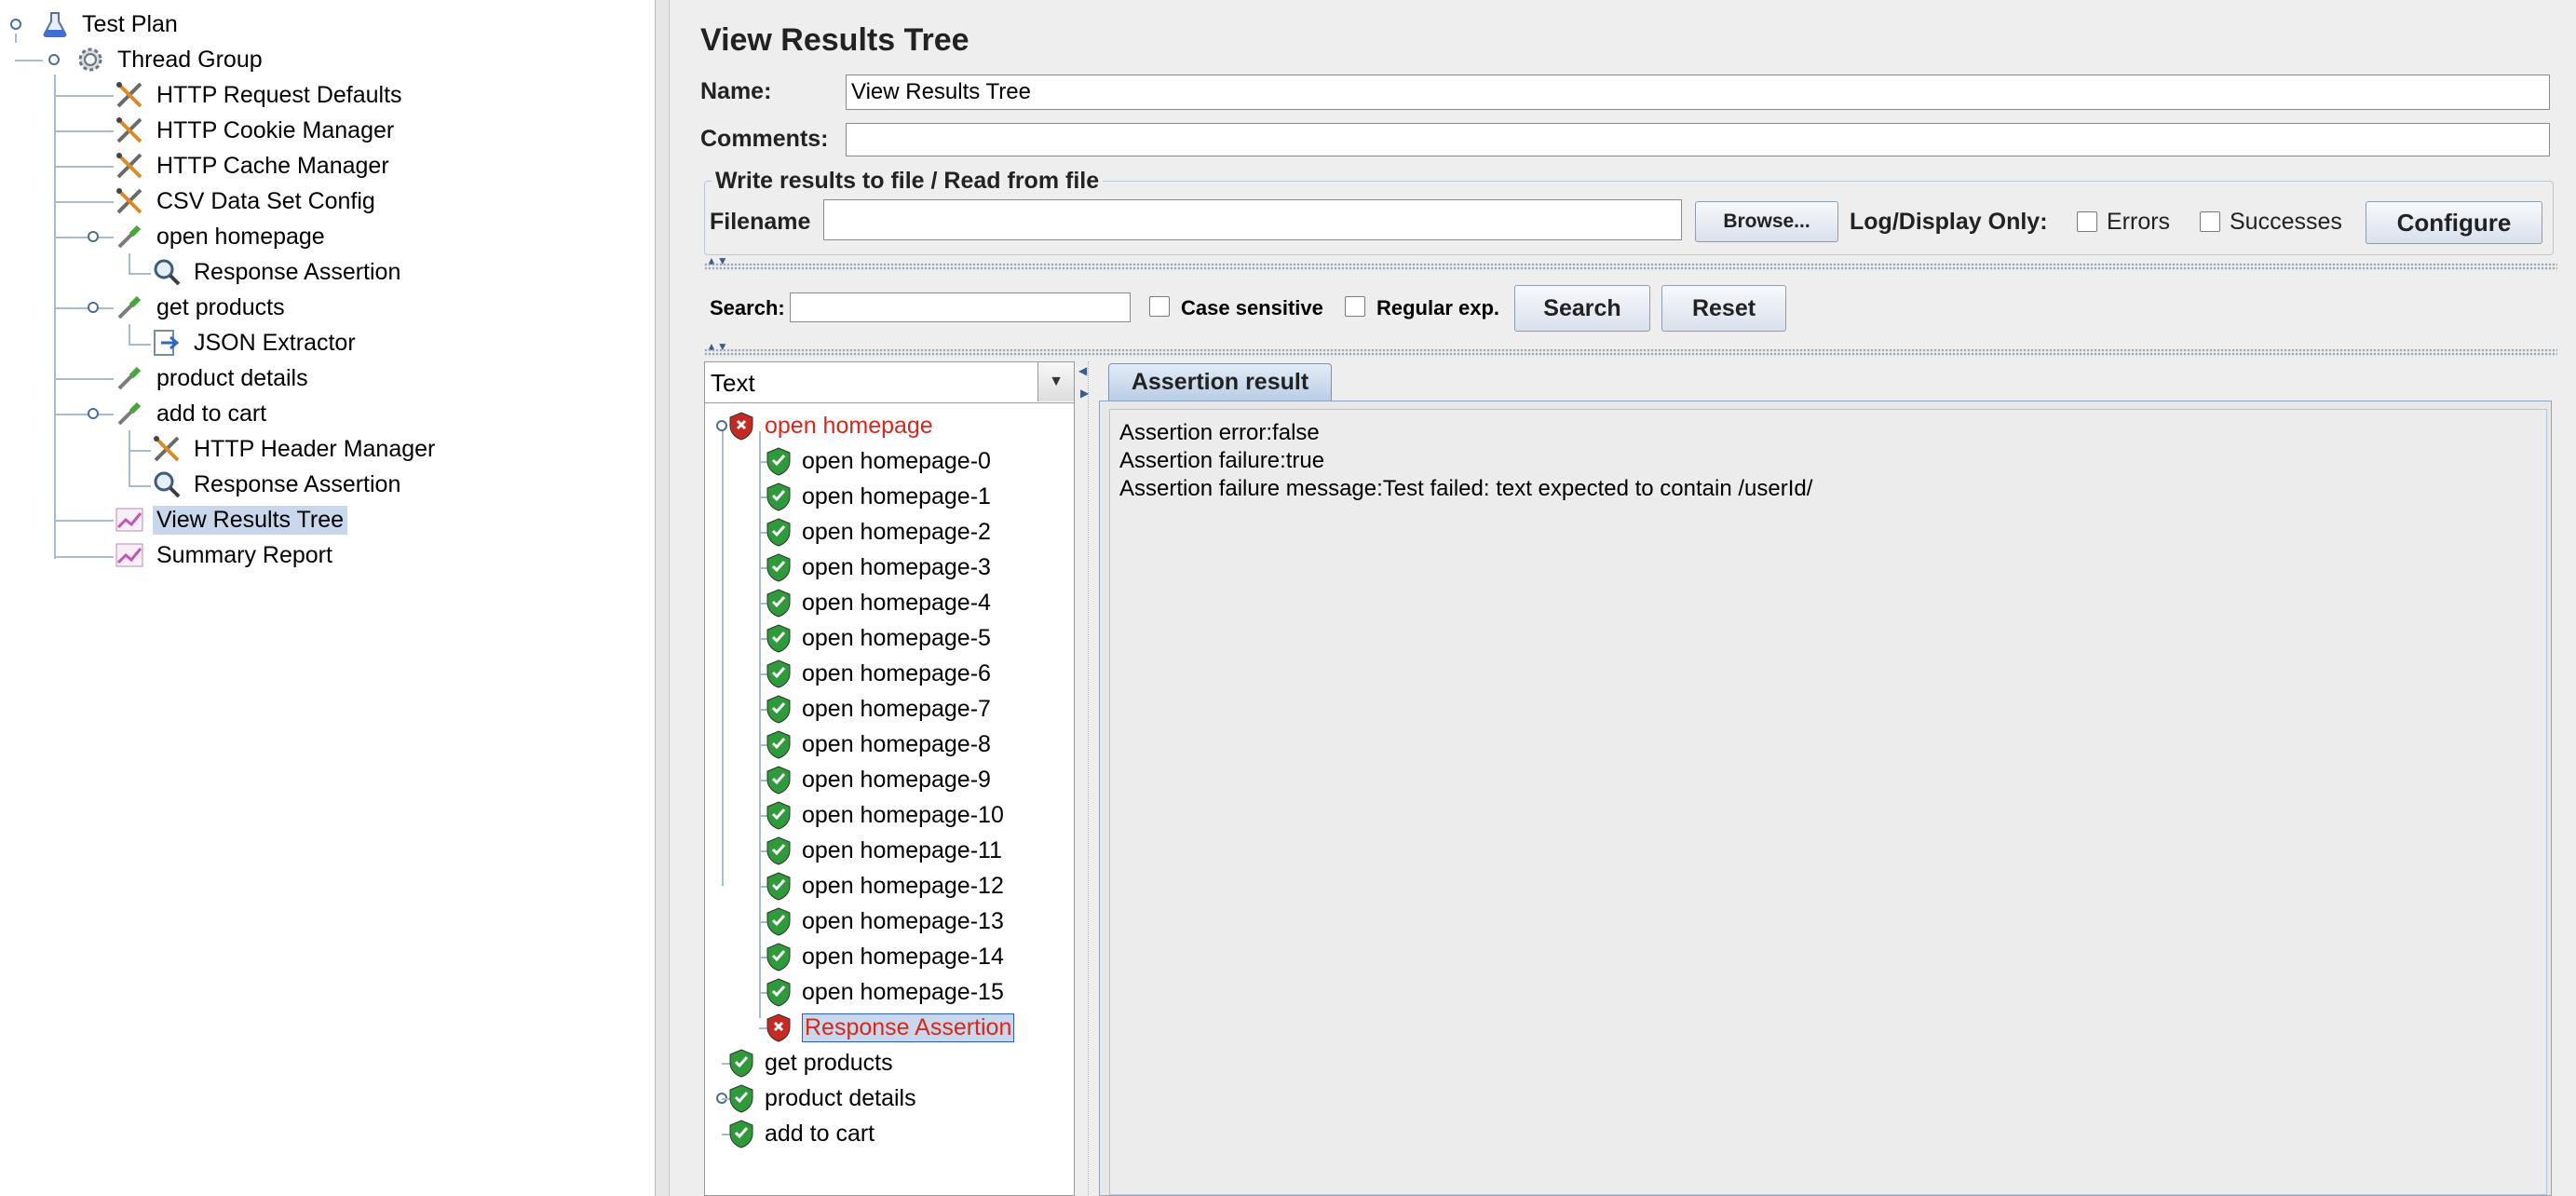  What do you see at coordinates (830, 425) in the screenshot?
I see `result-node: open homepage` at bounding box center [830, 425].